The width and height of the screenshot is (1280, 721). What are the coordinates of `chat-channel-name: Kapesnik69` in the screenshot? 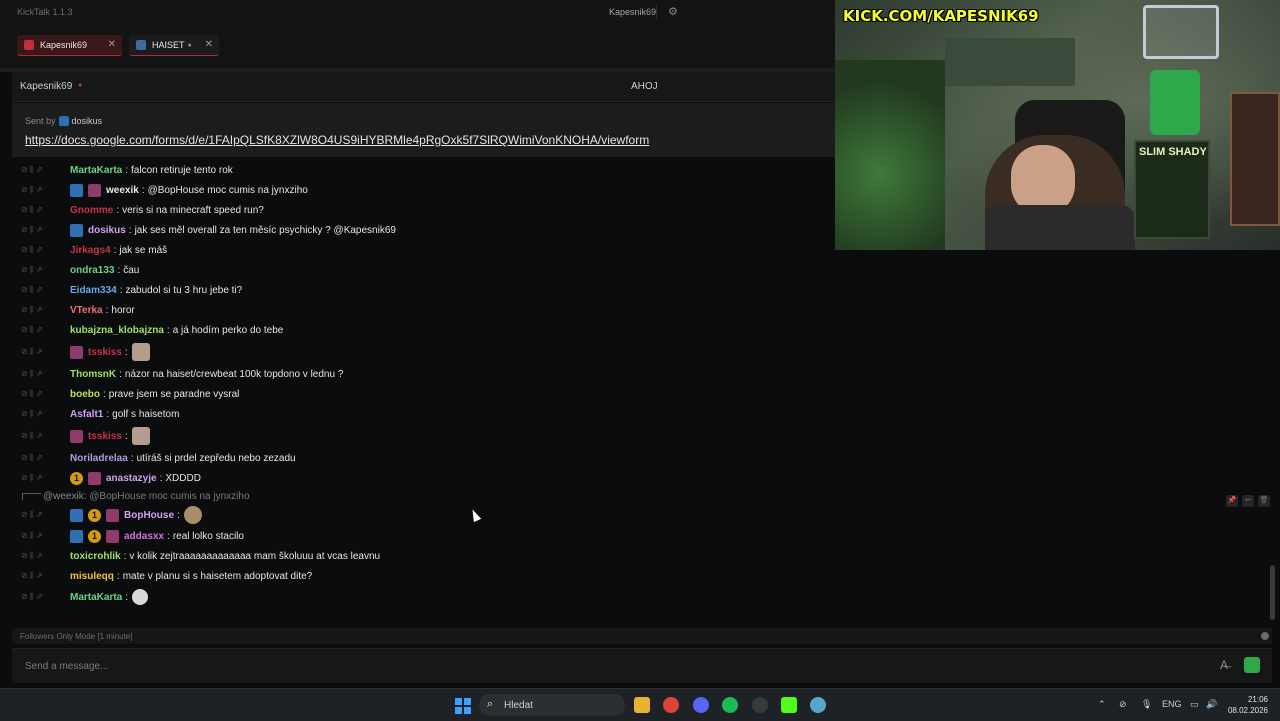 It's located at (46, 86).